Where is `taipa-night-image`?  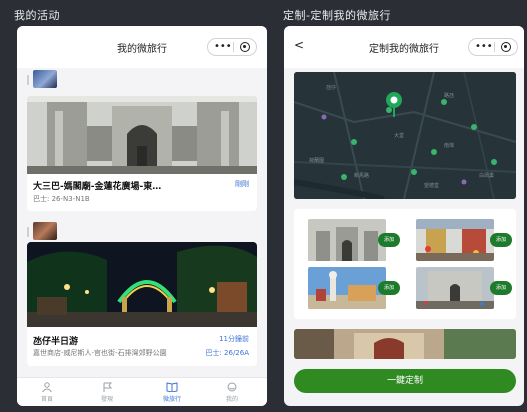 taipa-night-image is located at coordinates (142, 284).